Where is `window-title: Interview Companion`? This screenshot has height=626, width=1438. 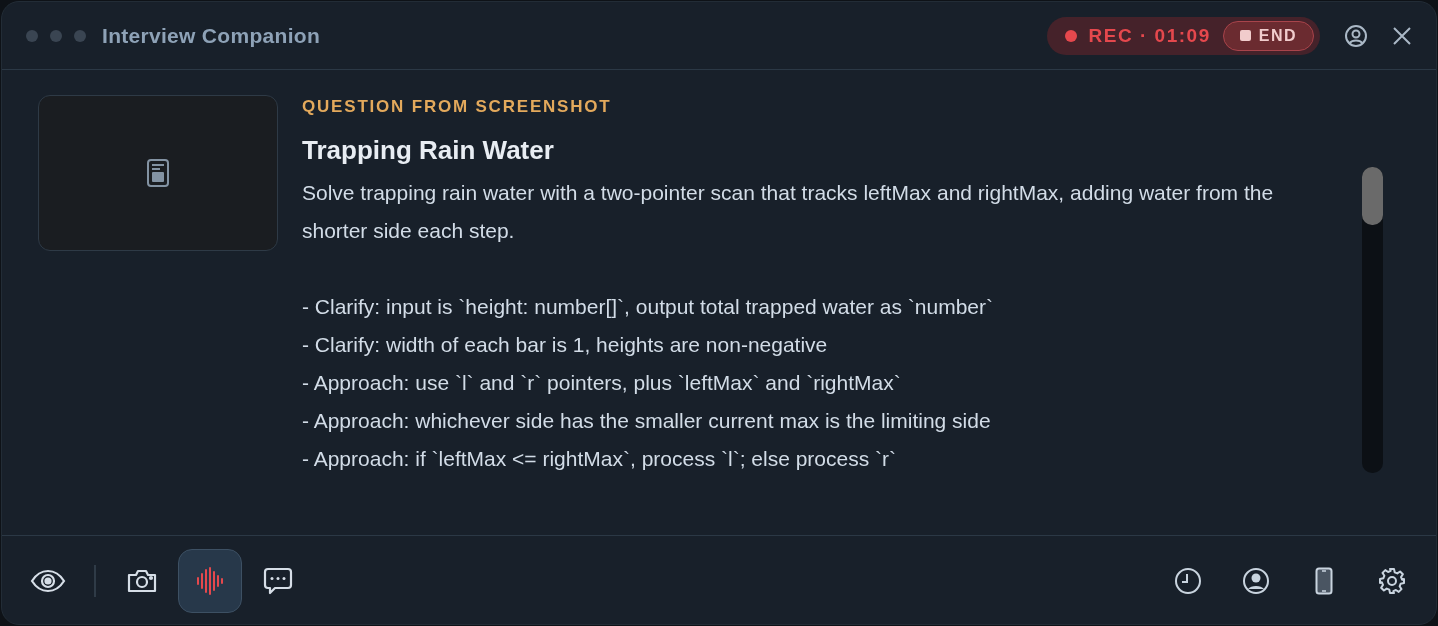 window-title: Interview Companion is located at coordinates (211, 35).